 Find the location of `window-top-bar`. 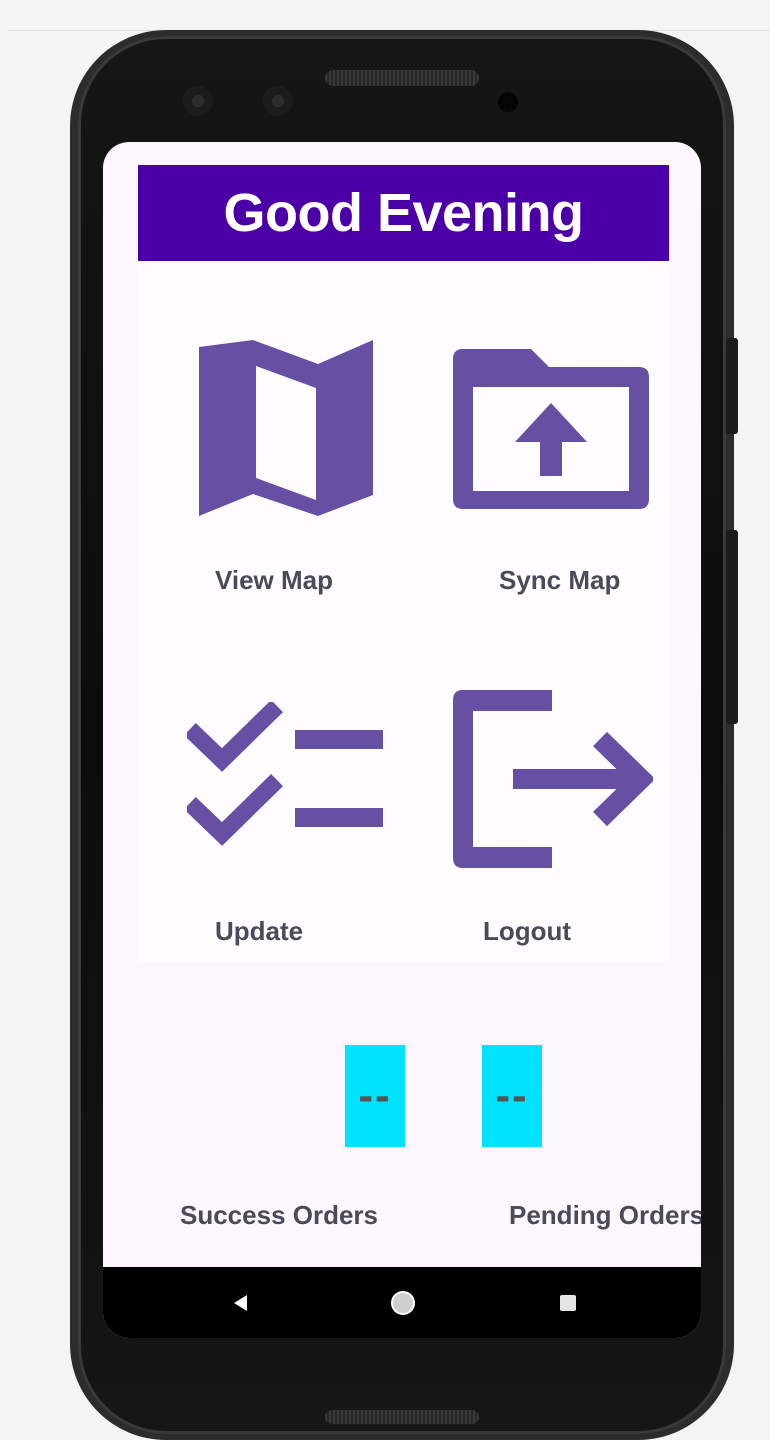

window-top-bar is located at coordinates (385, 15).